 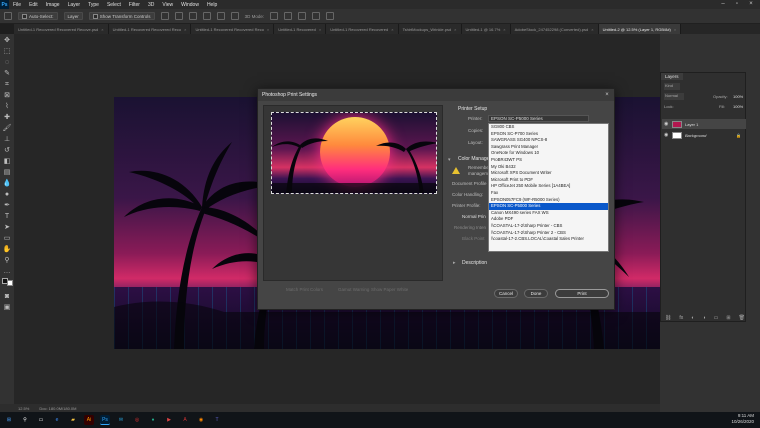 I want to click on quick-select-tool-icon: ✎, so click(x=7, y=73).